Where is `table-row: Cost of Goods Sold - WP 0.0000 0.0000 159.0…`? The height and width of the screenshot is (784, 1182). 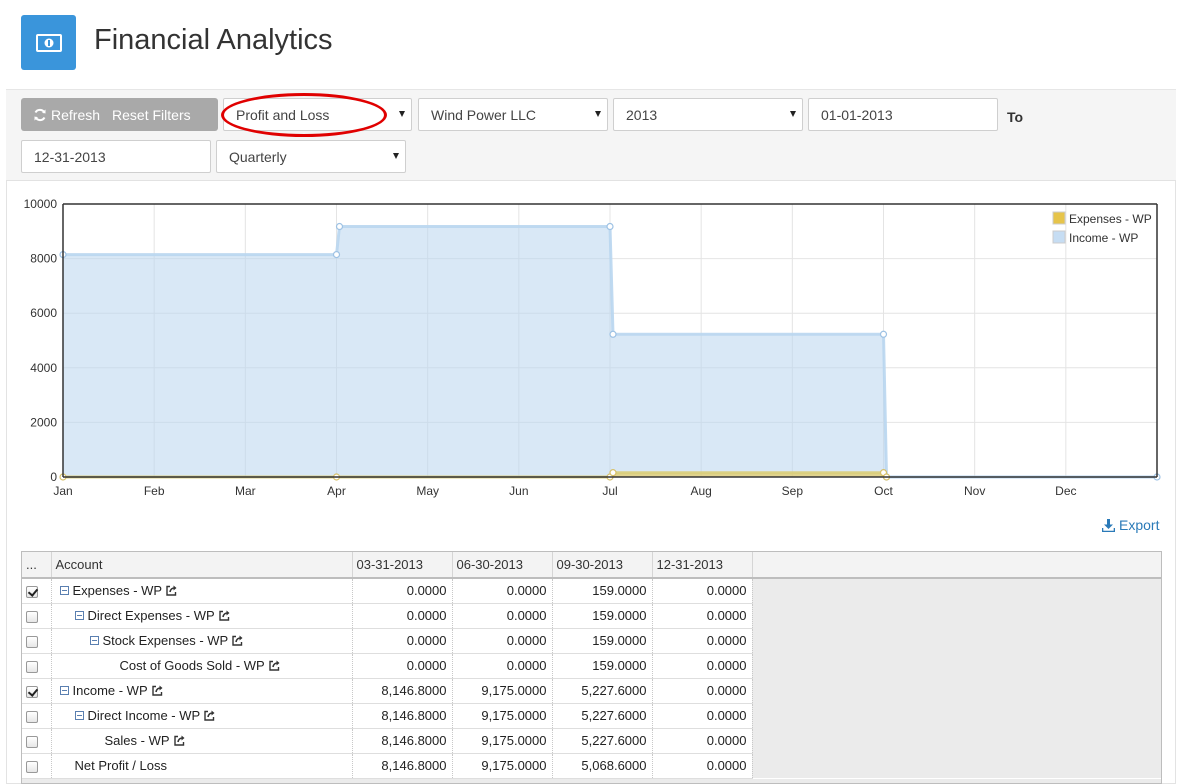 table-row: Cost of Goods Sold - WP 0.0000 0.0000 159.0… is located at coordinates (591, 666).